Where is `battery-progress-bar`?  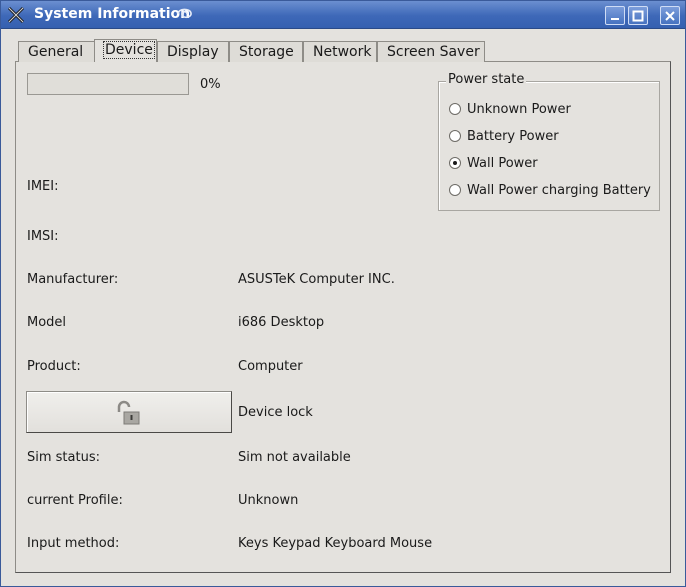
battery-progress-bar is located at coordinates (108, 84).